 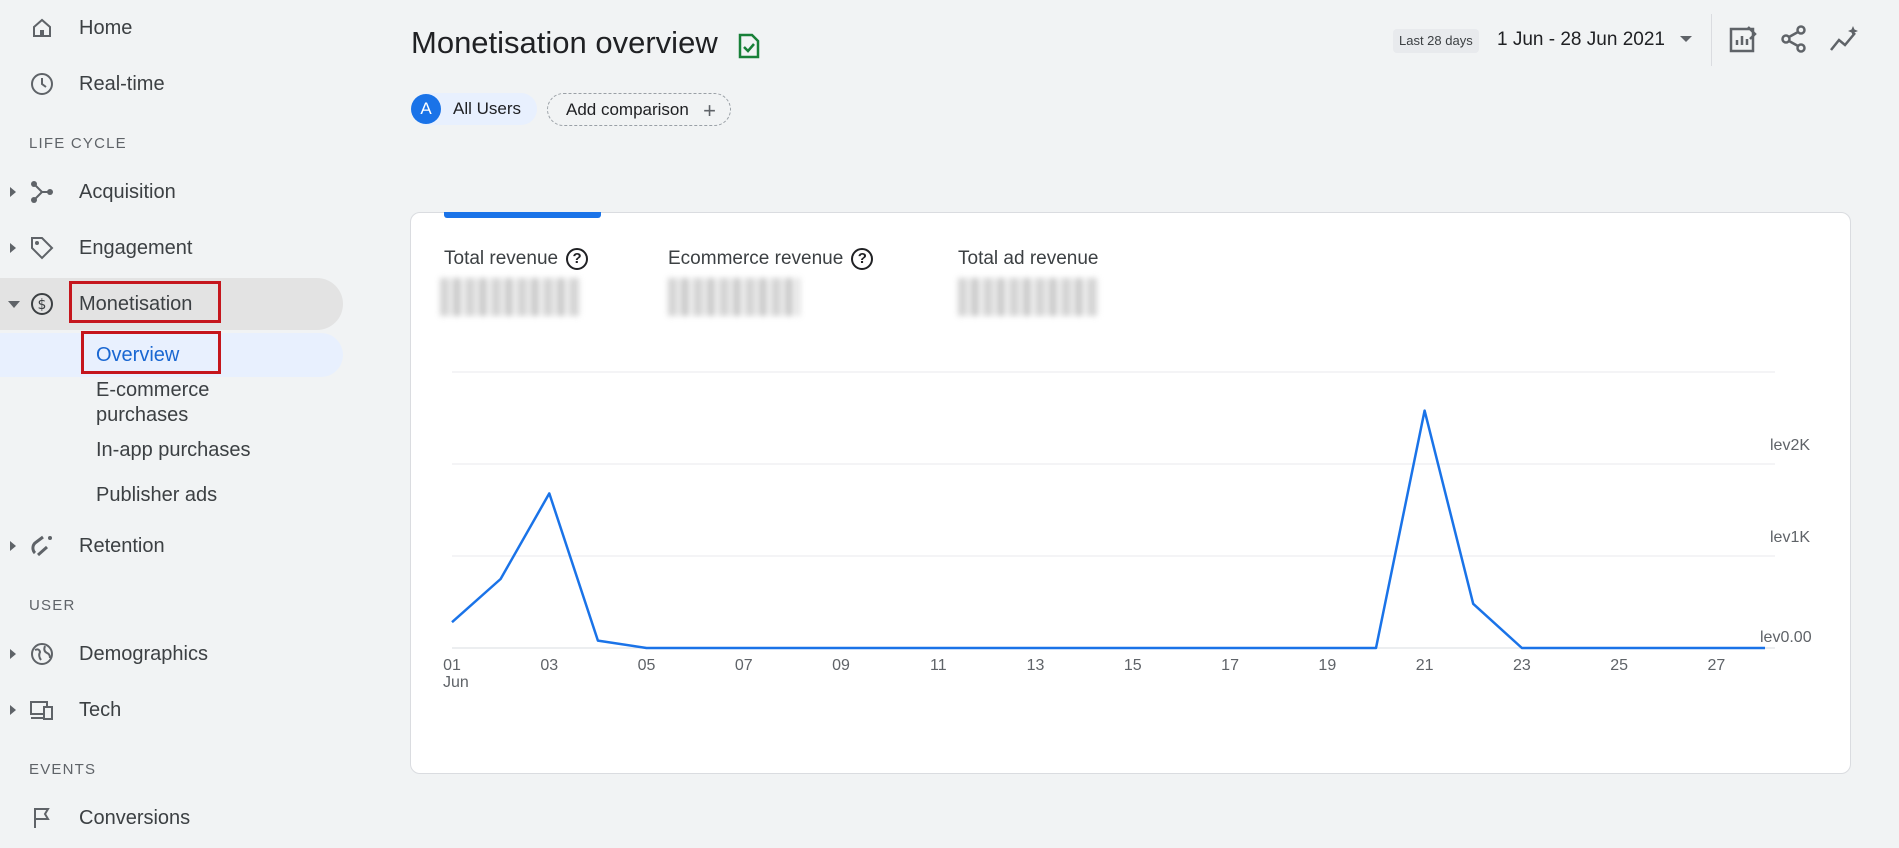 I want to click on customize-report-icon, so click(x=1743, y=39).